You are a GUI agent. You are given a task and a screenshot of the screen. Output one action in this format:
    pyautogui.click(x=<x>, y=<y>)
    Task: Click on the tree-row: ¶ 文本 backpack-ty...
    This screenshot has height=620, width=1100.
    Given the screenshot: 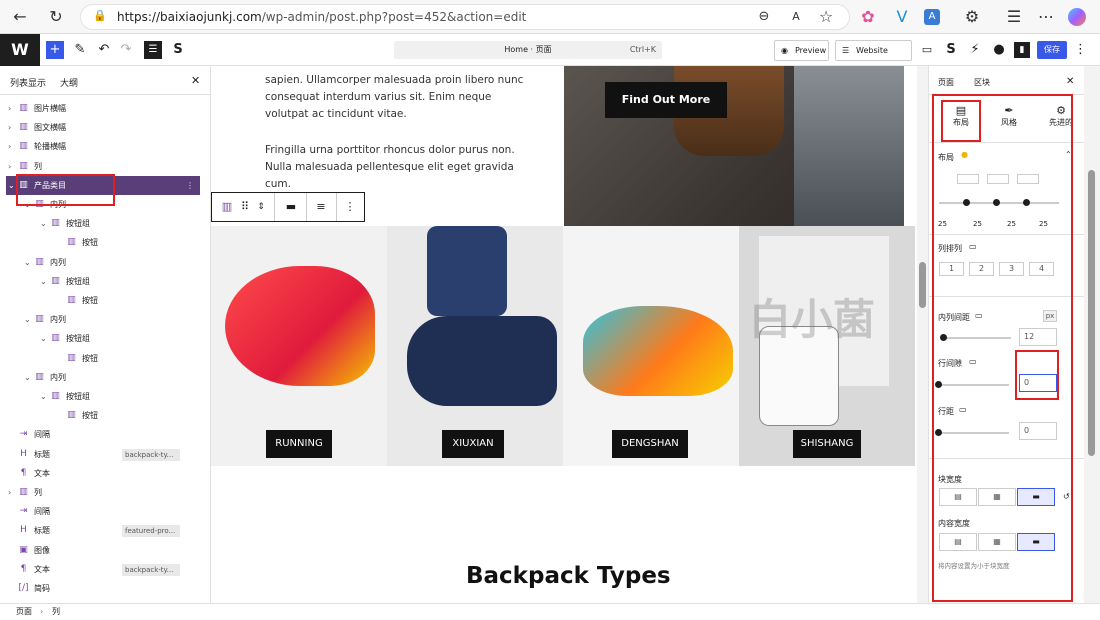 What is the action you would take?
    pyautogui.click(x=105, y=569)
    